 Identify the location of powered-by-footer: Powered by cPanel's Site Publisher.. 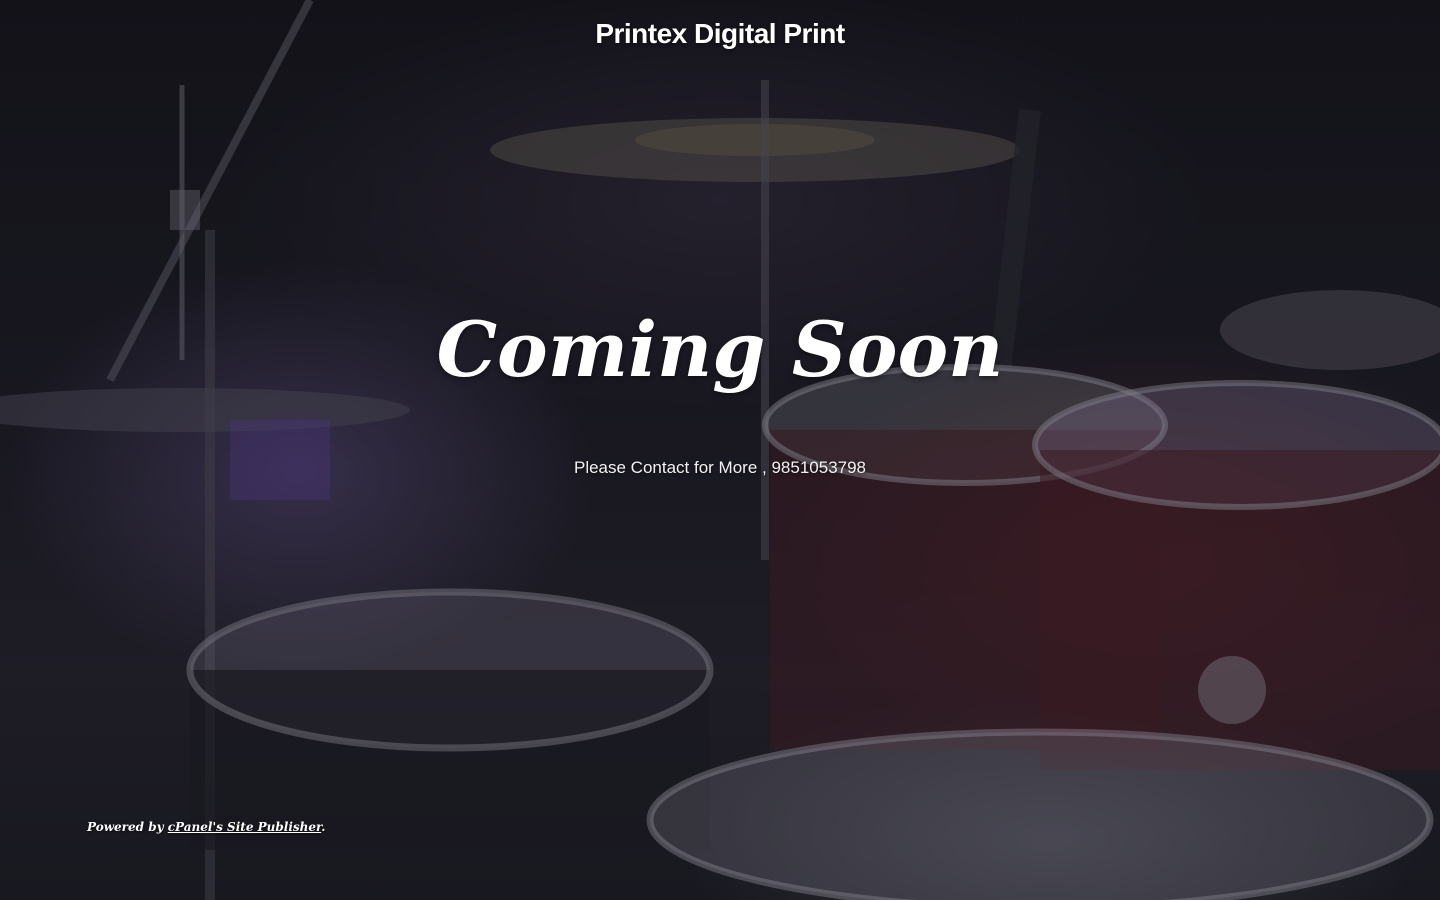
(206, 827).